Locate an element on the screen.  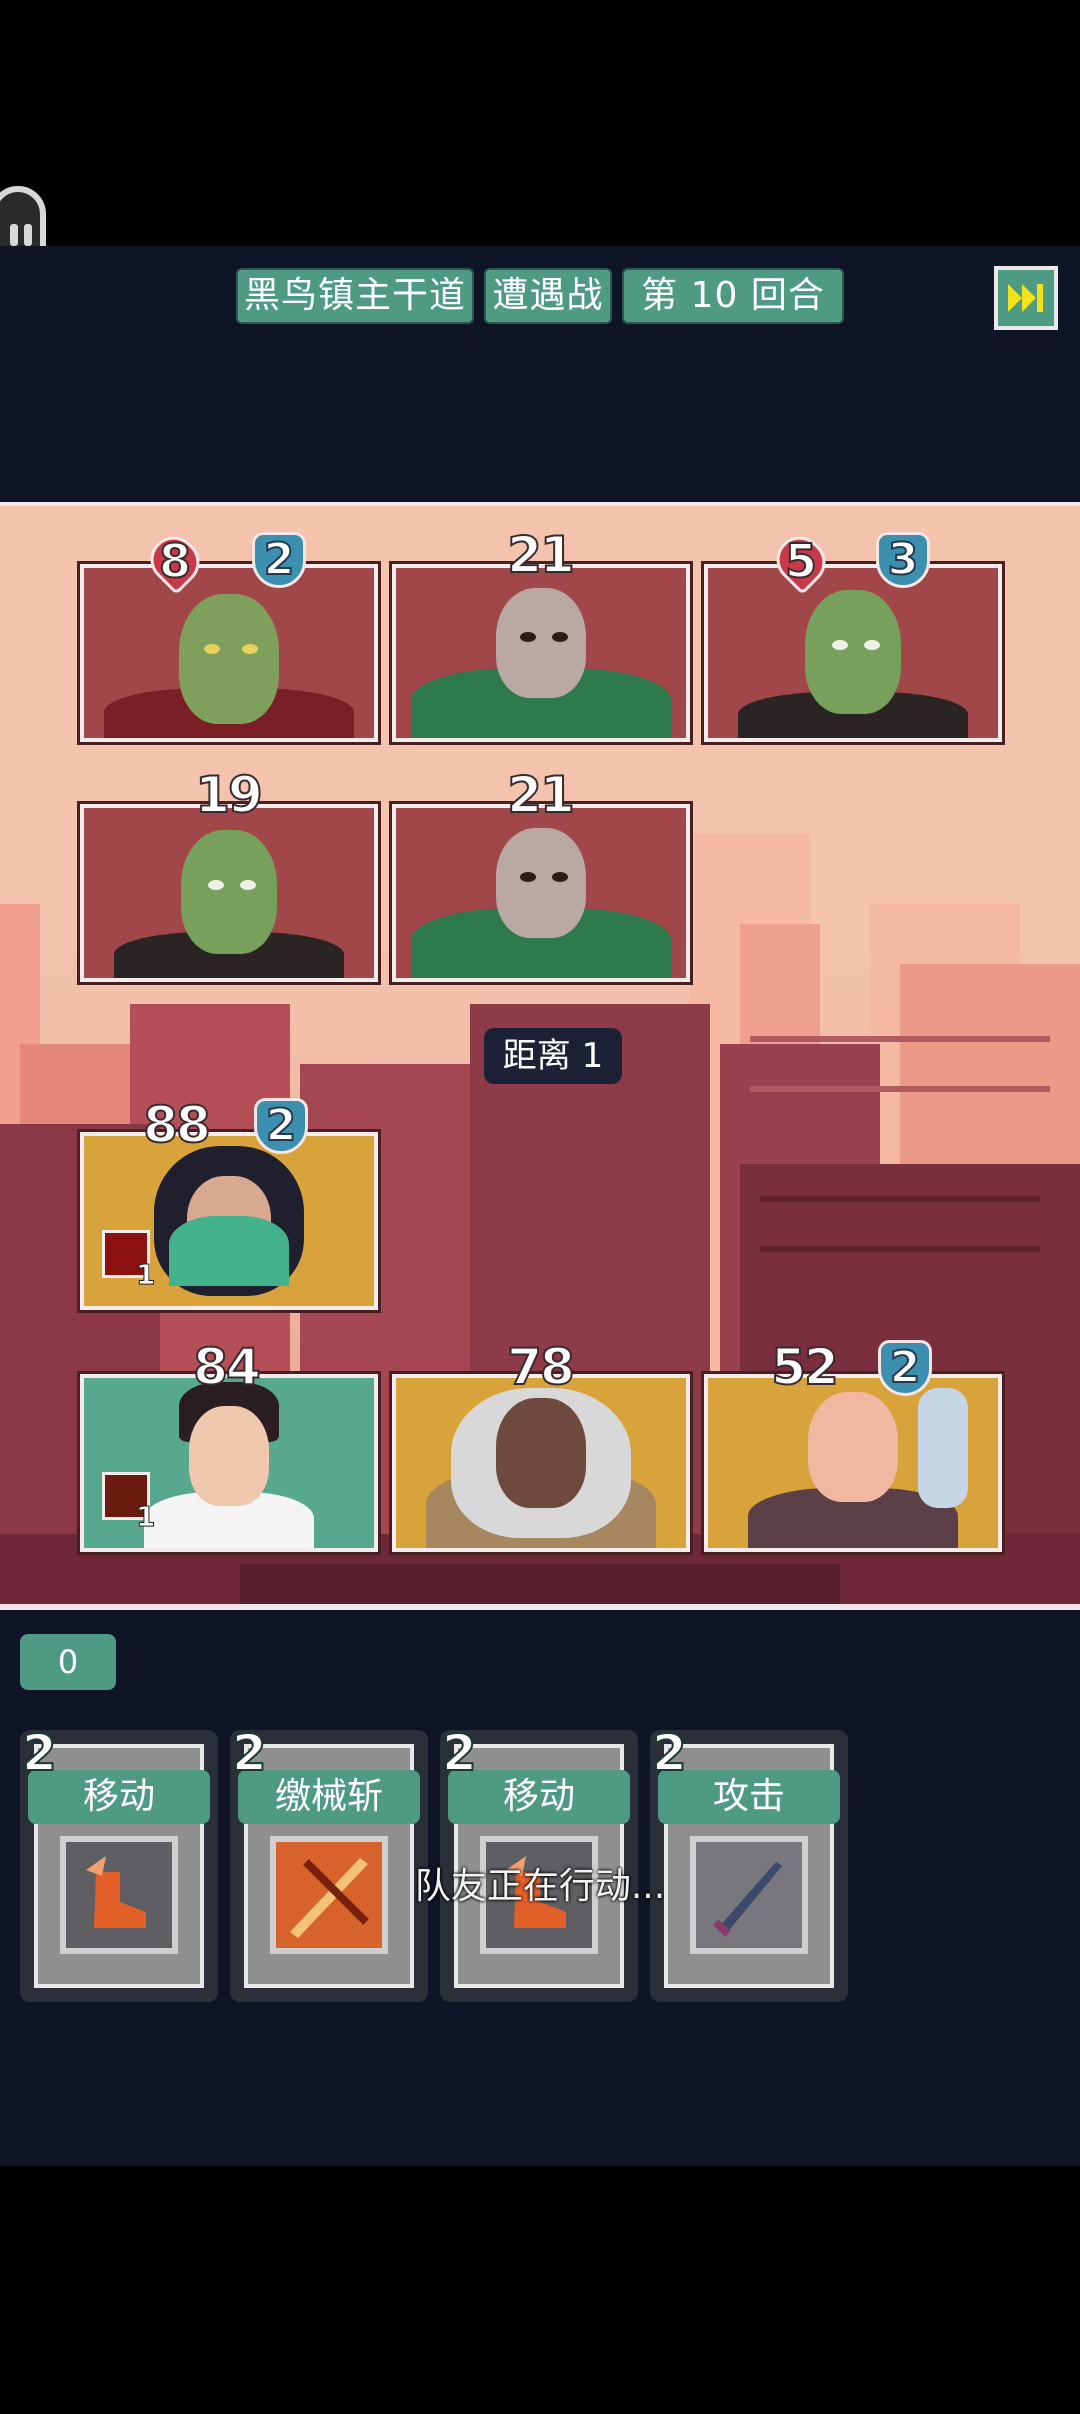
move-boot-icon is located at coordinates (119, 1895).